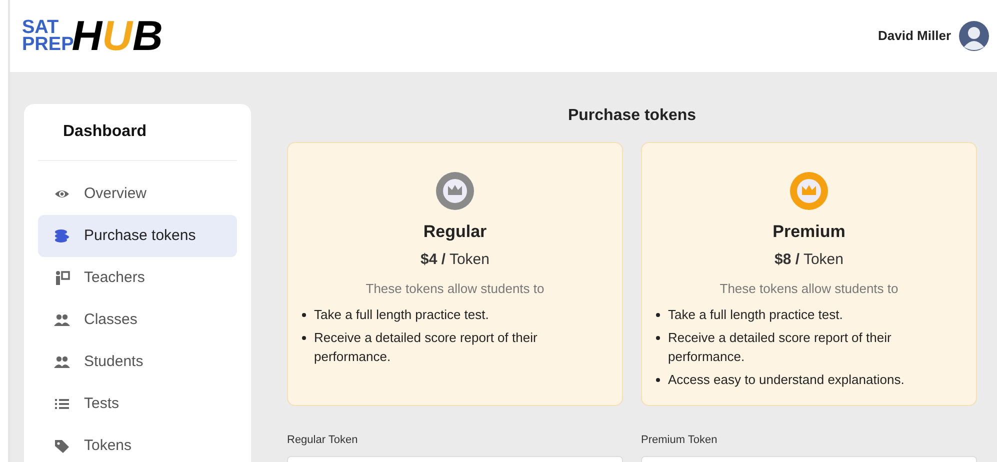 Image resolution: width=997 pixels, height=462 pixels. What do you see at coordinates (137, 404) in the screenshot?
I see `sidebar-item: Tests` at bounding box center [137, 404].